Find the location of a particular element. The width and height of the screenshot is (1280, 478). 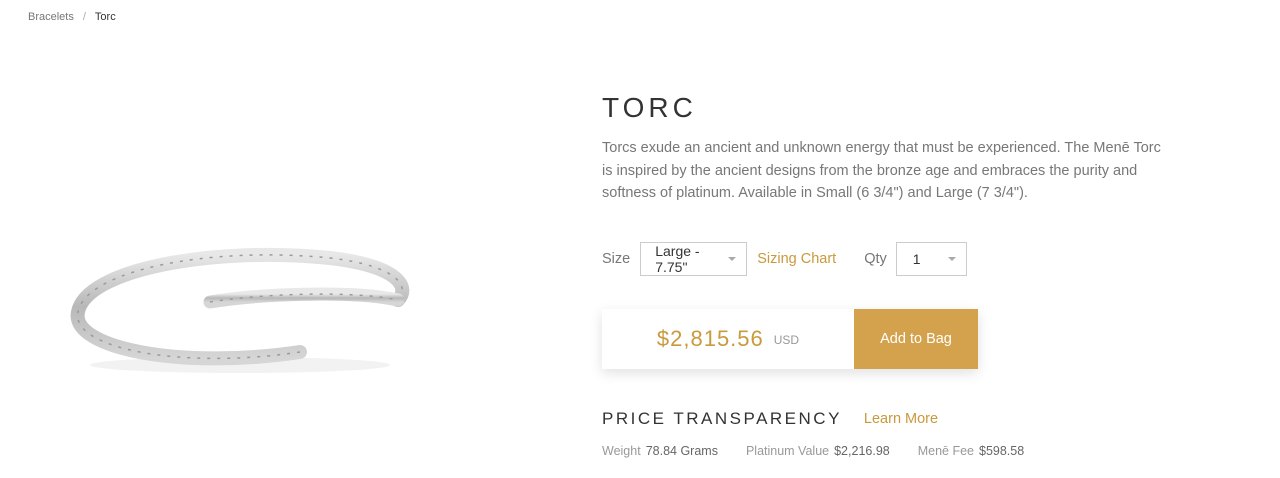

metric-platinum-value: Platinum Value $2,216.98 is located at coordinates (818, 451).